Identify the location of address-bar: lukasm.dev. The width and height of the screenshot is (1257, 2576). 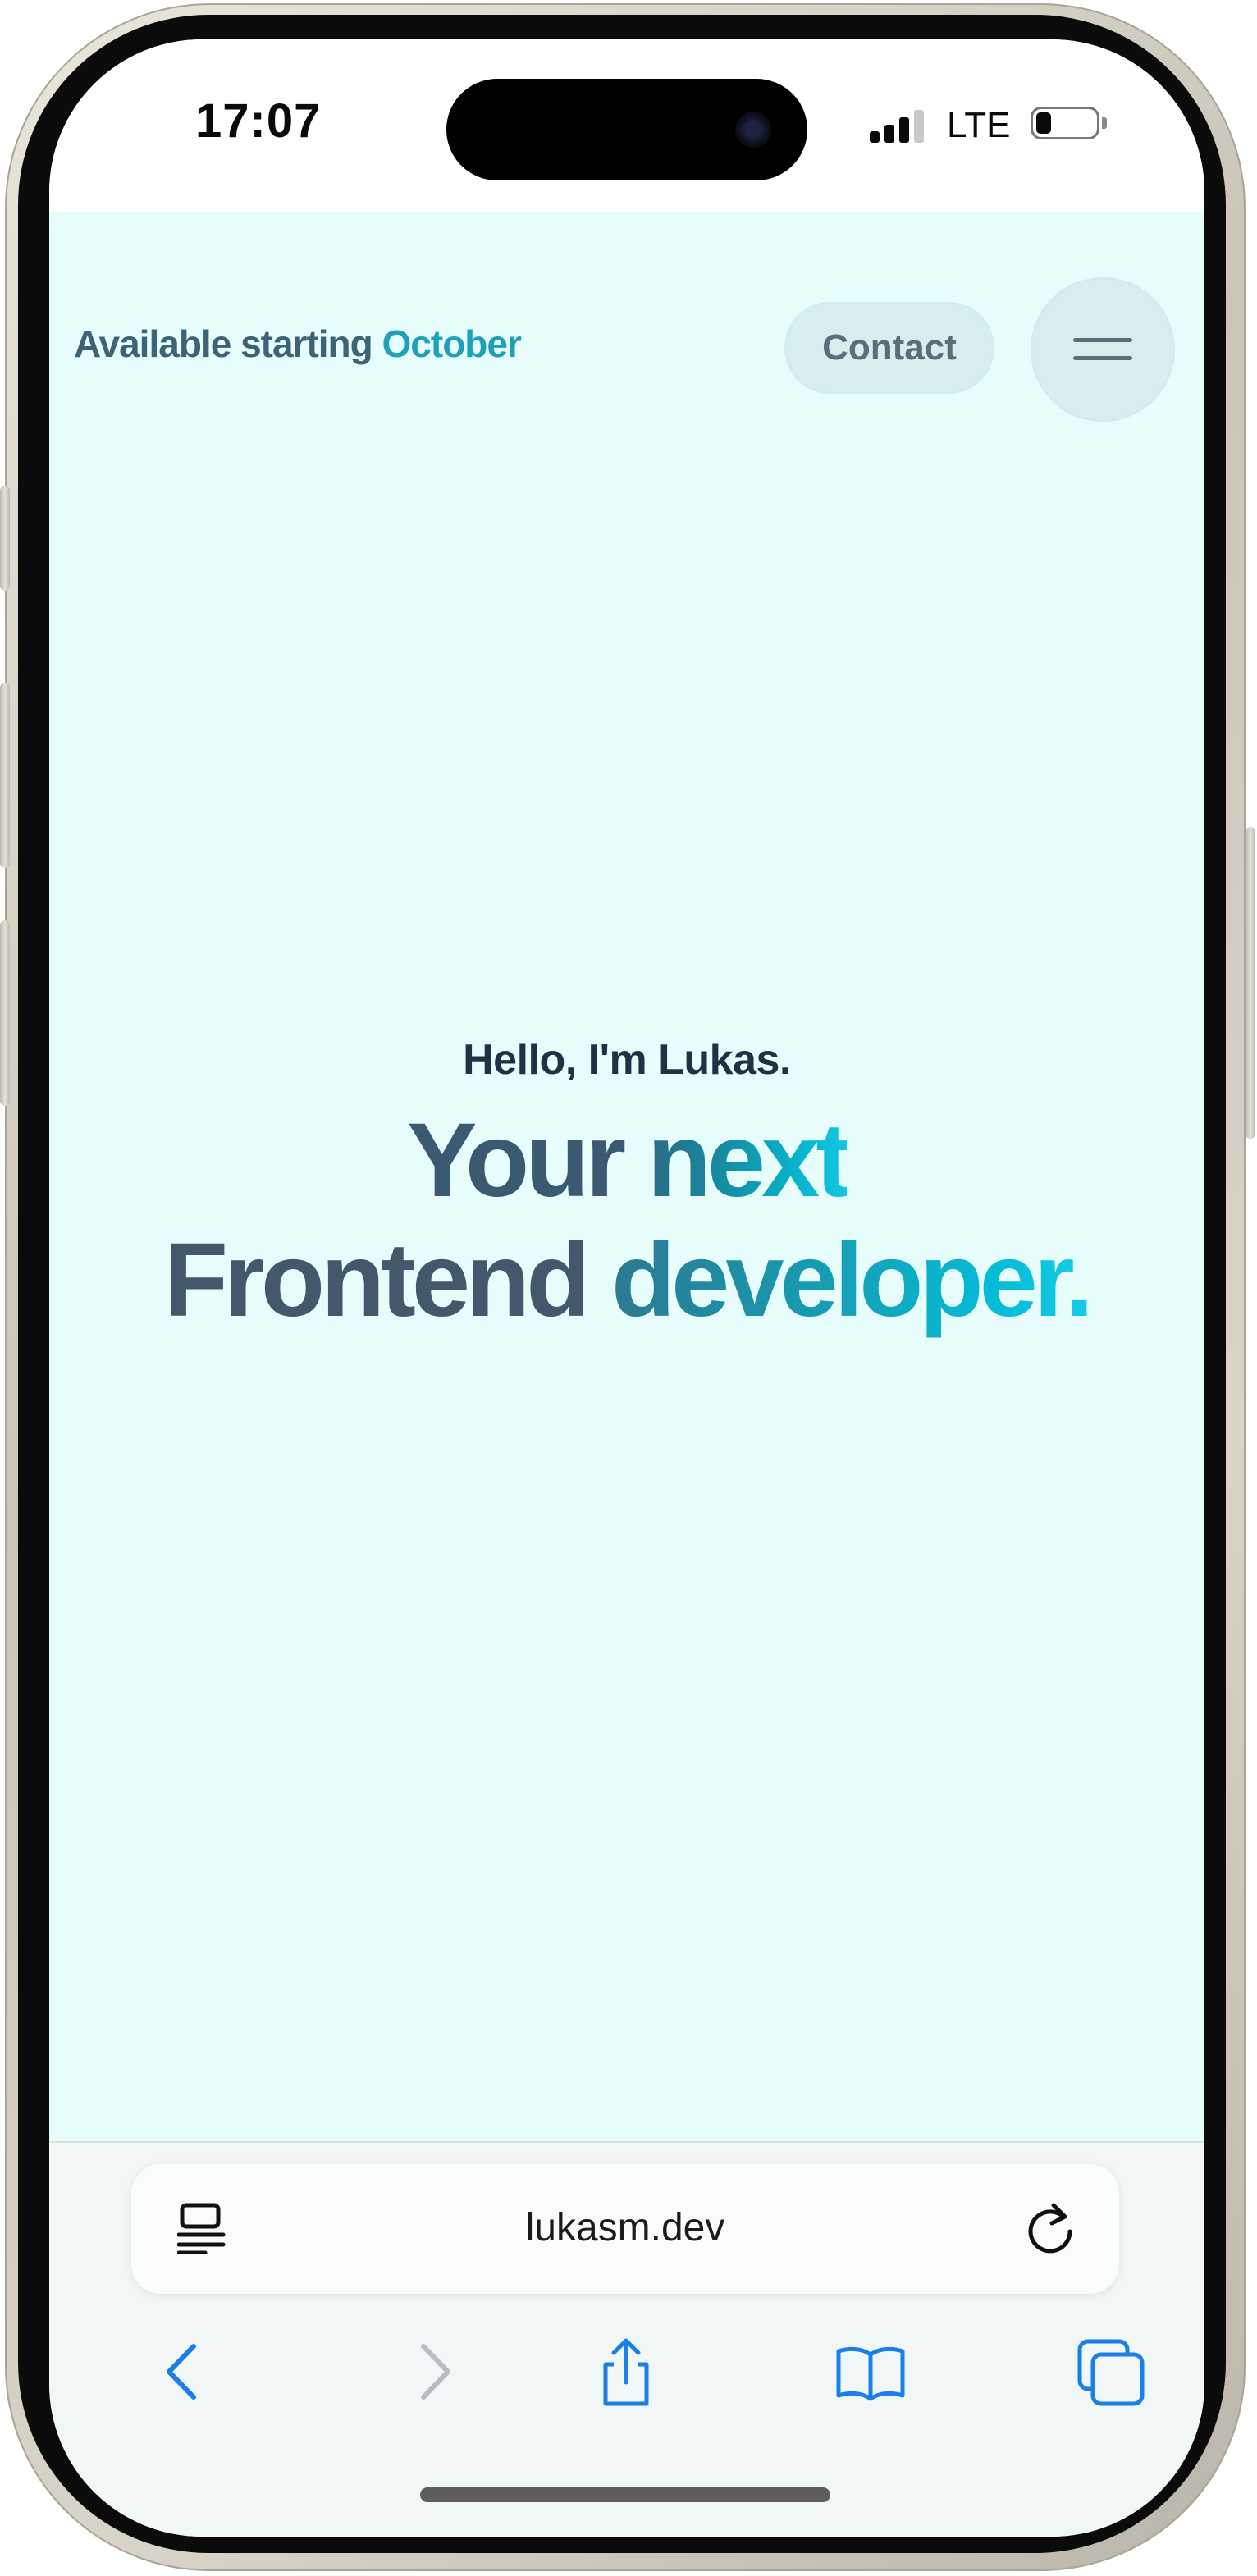
(625, 2229).